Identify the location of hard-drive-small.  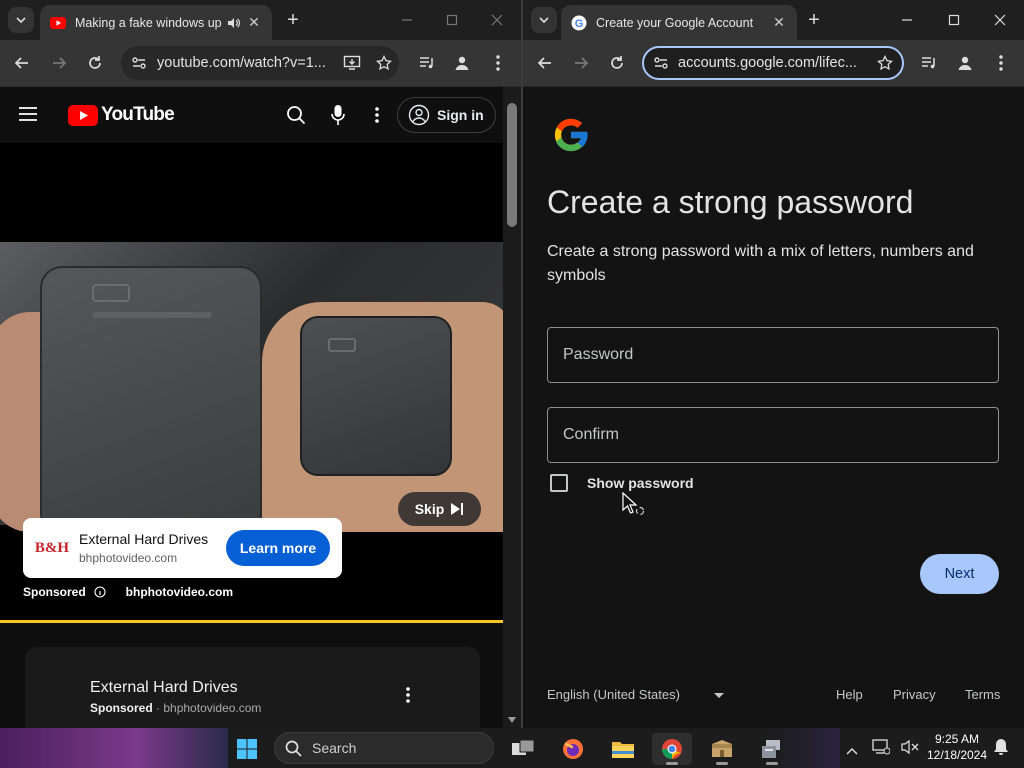
(376, 396).